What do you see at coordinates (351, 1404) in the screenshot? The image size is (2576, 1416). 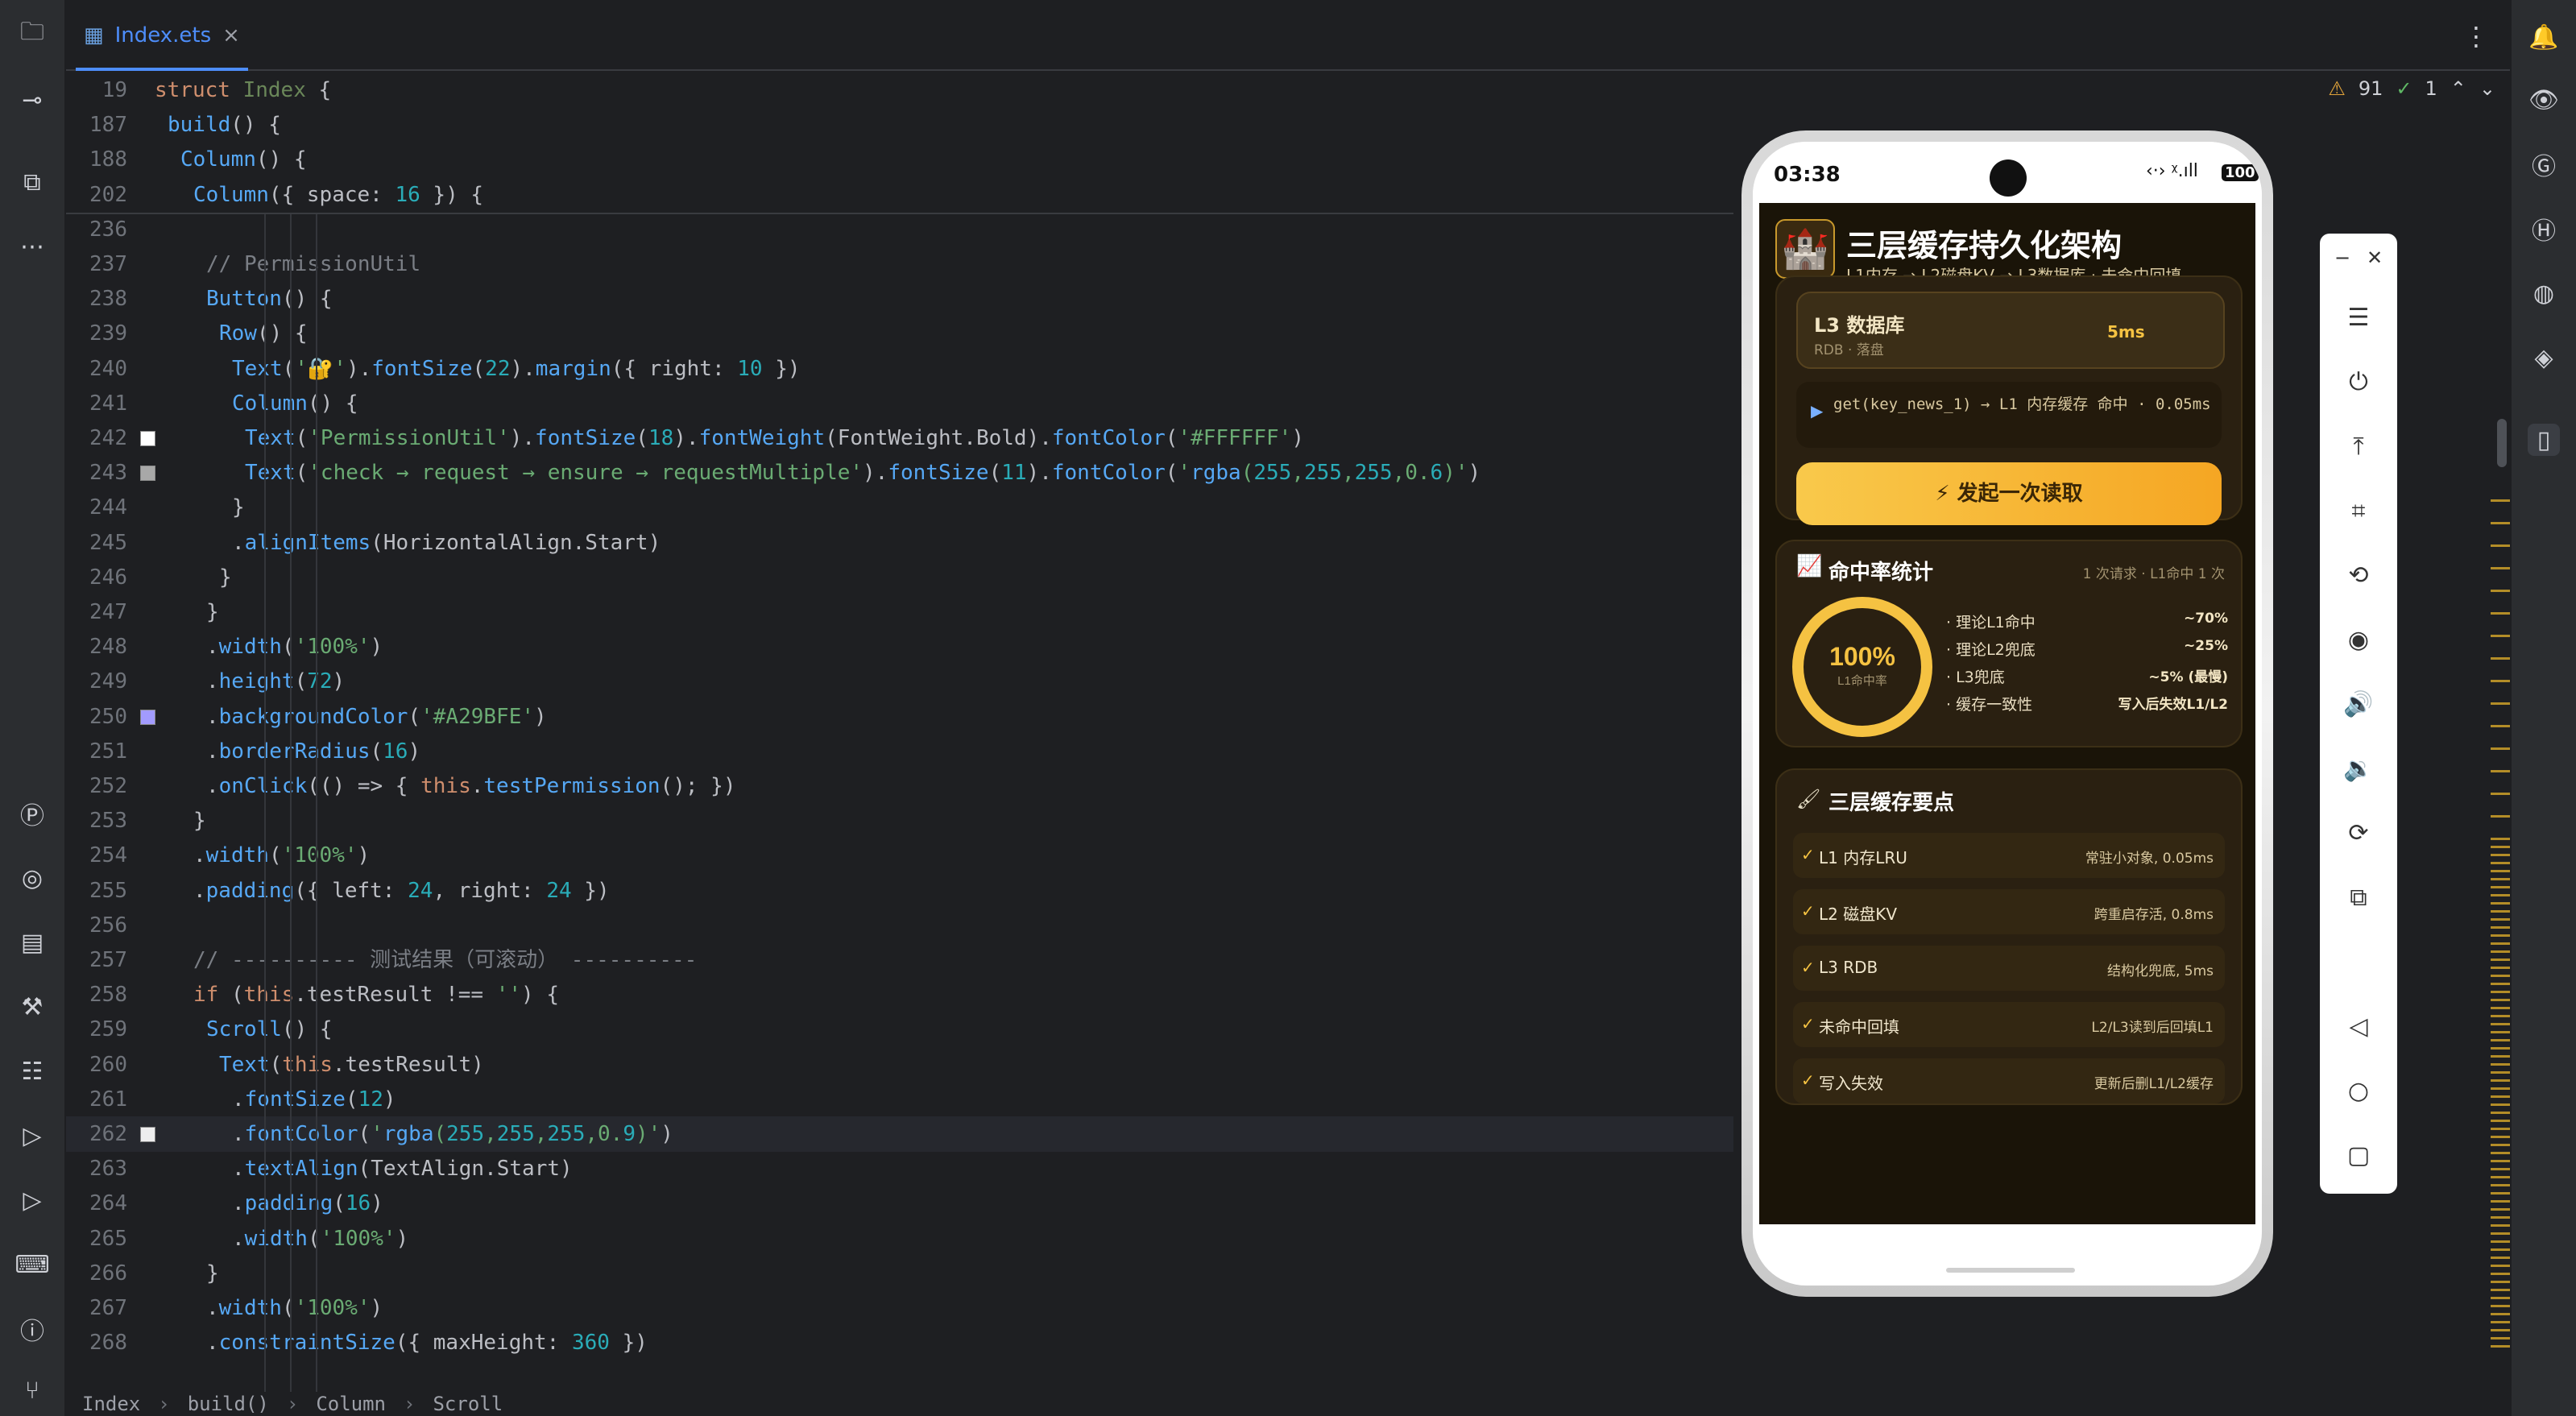 I see `breadcrumb-item: Column` at bounding box center [351, 1404].